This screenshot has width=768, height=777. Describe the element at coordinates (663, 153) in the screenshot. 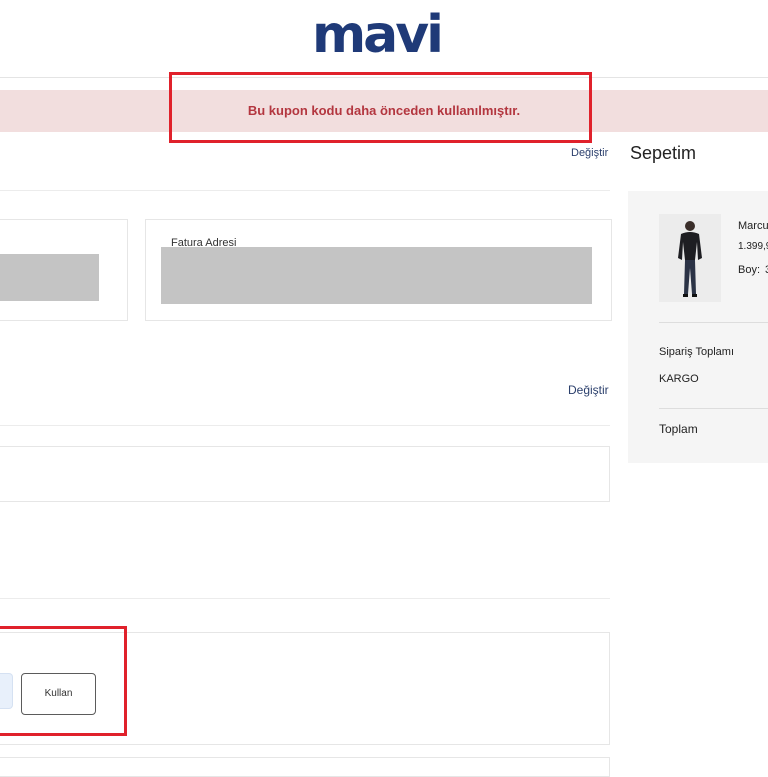

I see `cart-title: Sepetim` at that location.